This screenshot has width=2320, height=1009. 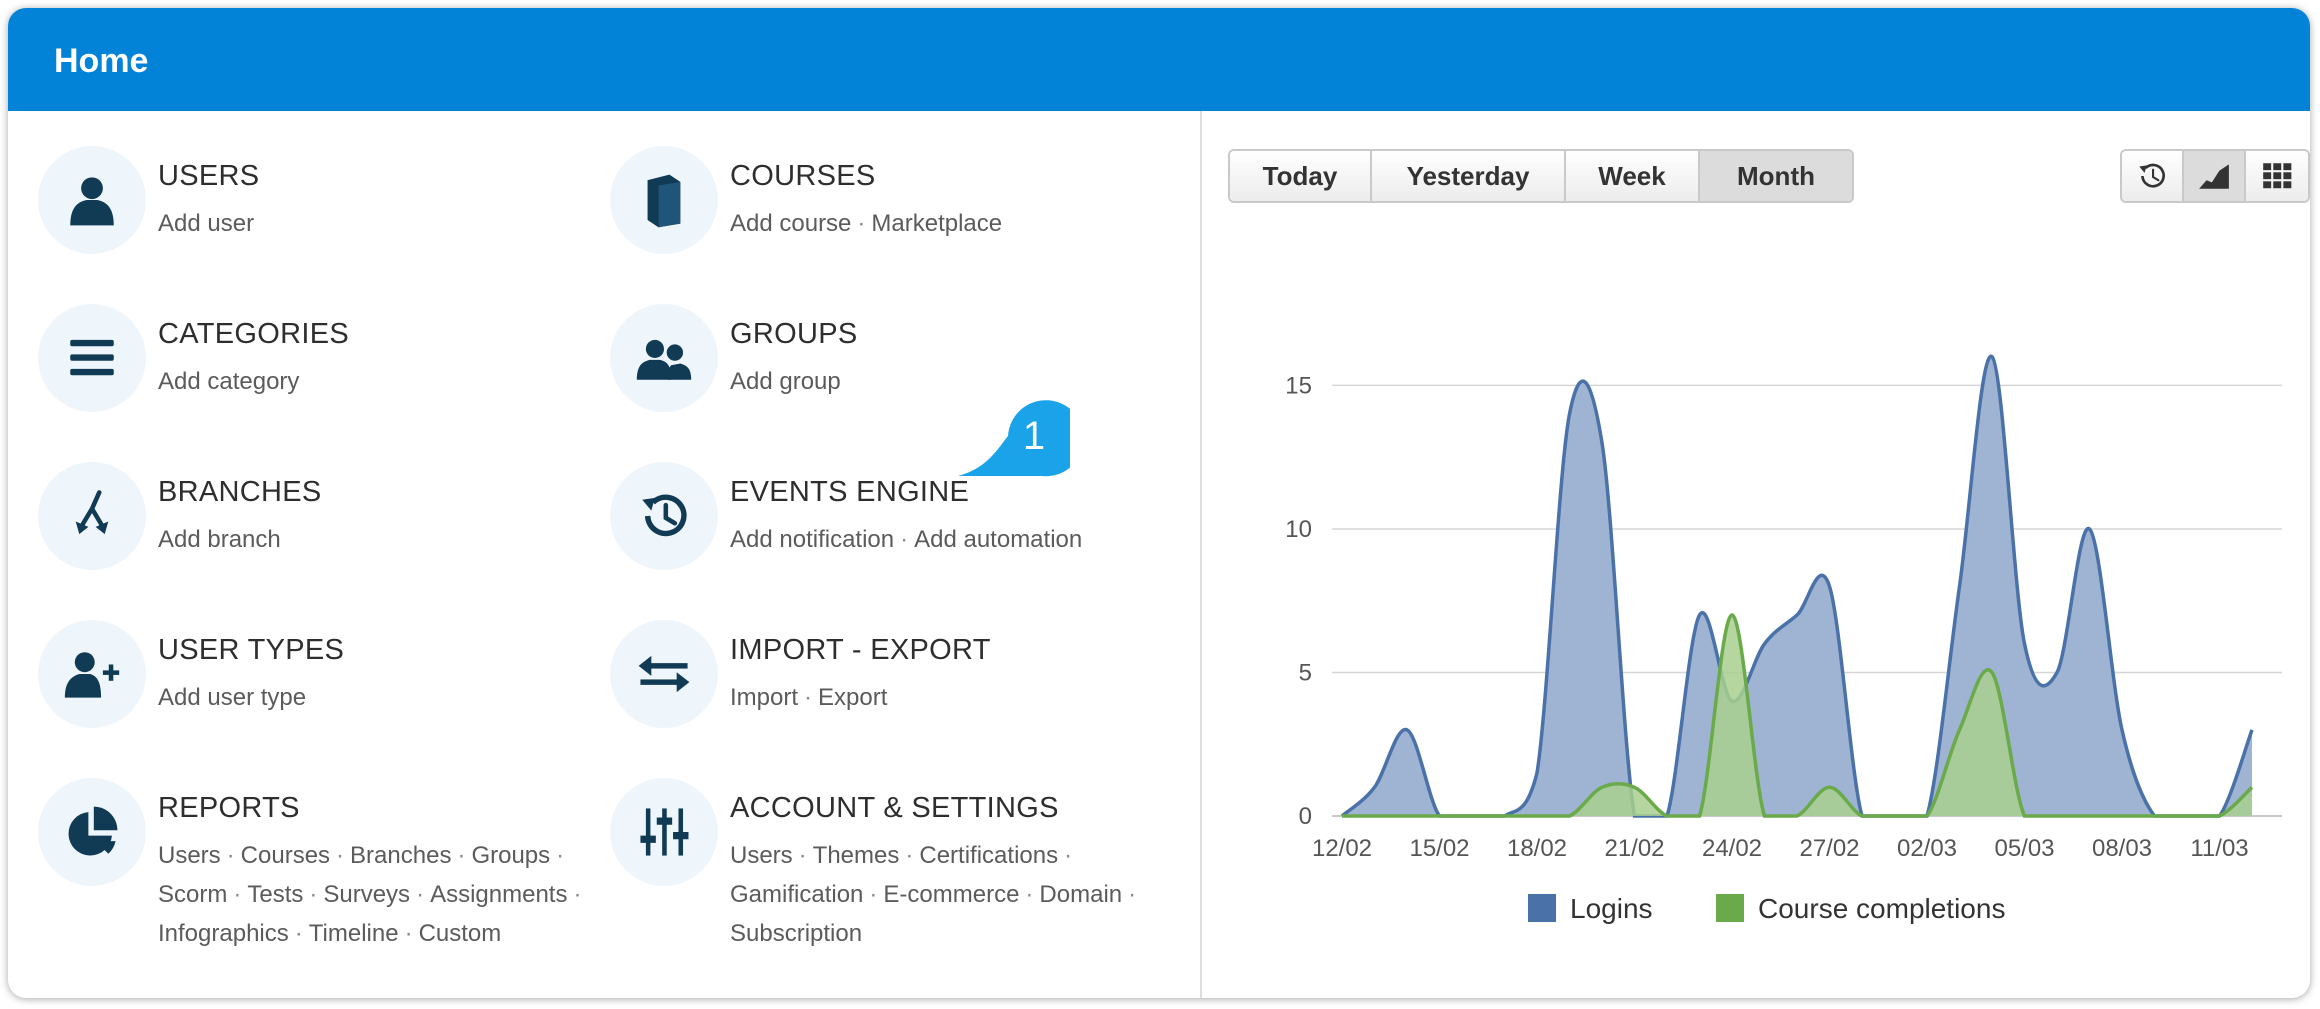 What do you see at coordinates (1305, 672) in the screenshot?
I see `y-tick-label: 5` at bounding box center [1305, 672].